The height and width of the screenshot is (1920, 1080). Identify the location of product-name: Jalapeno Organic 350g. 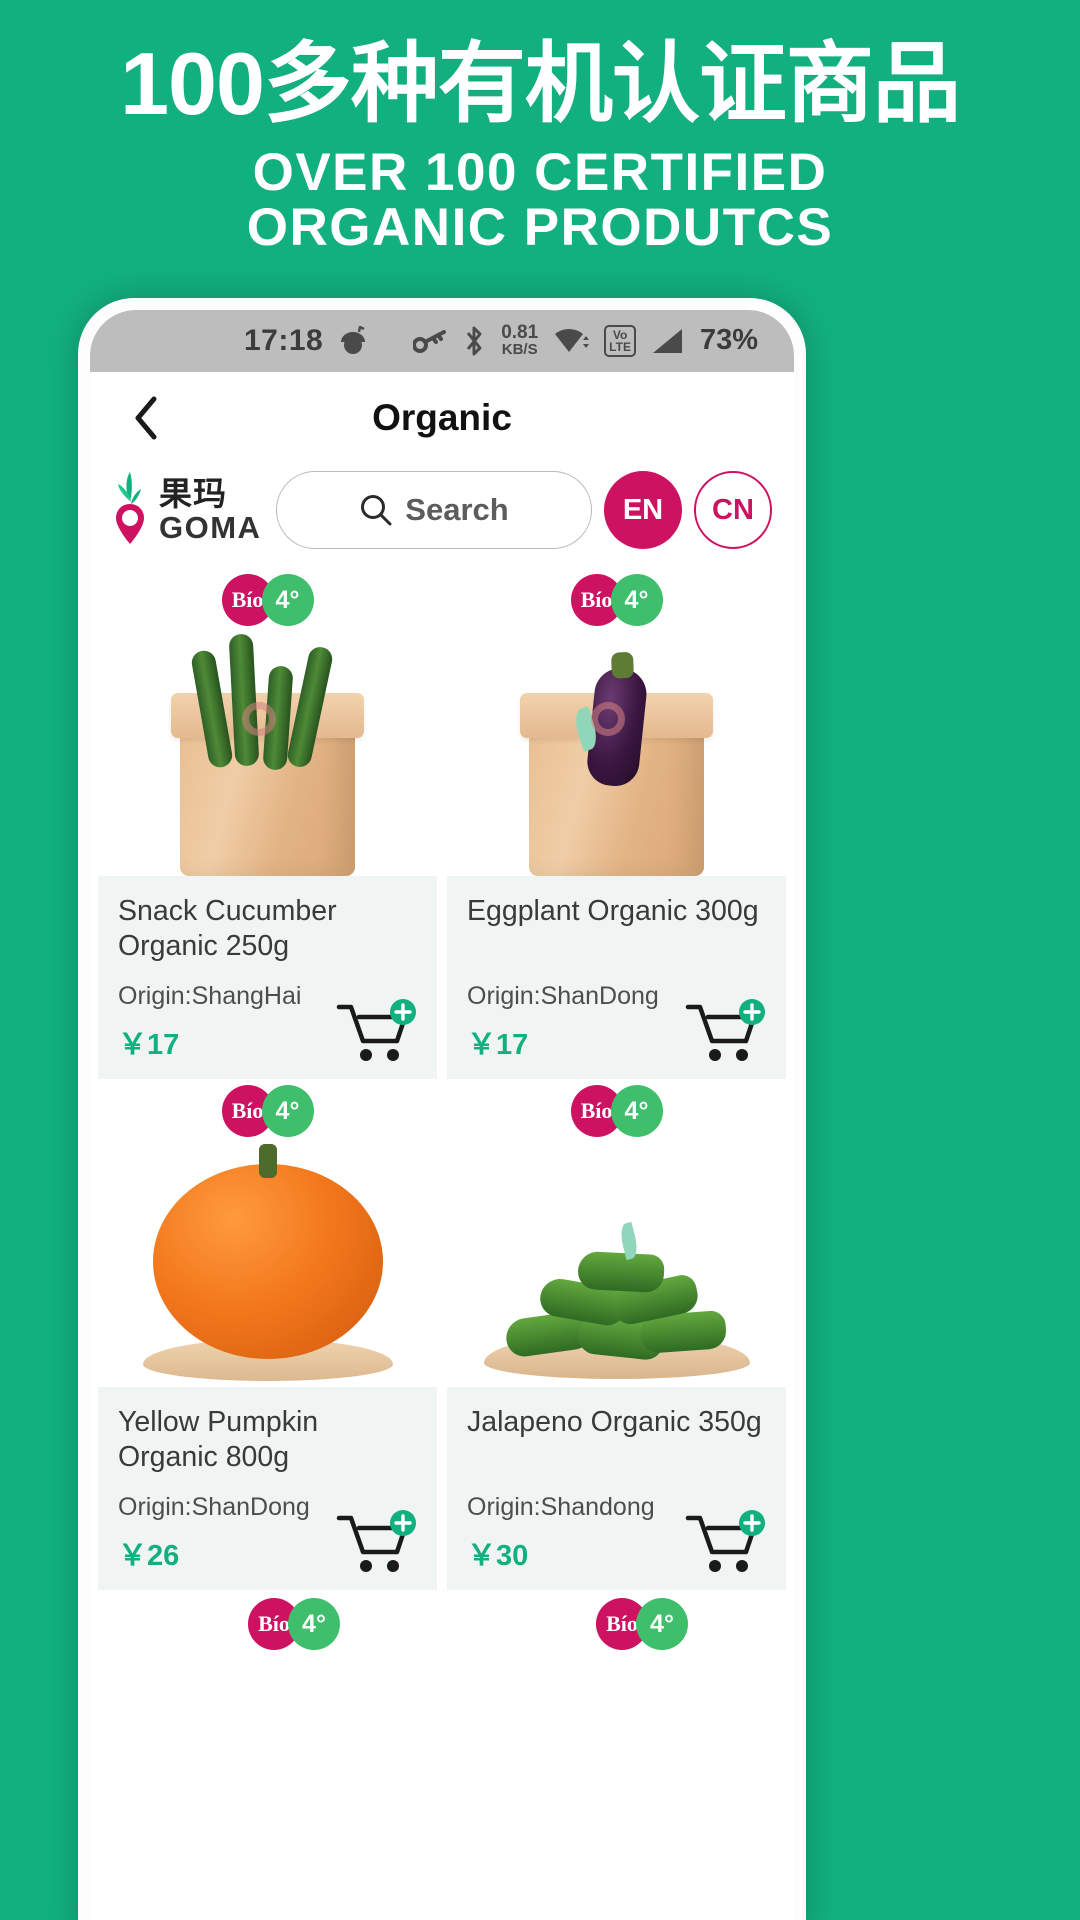
(614, 1422).